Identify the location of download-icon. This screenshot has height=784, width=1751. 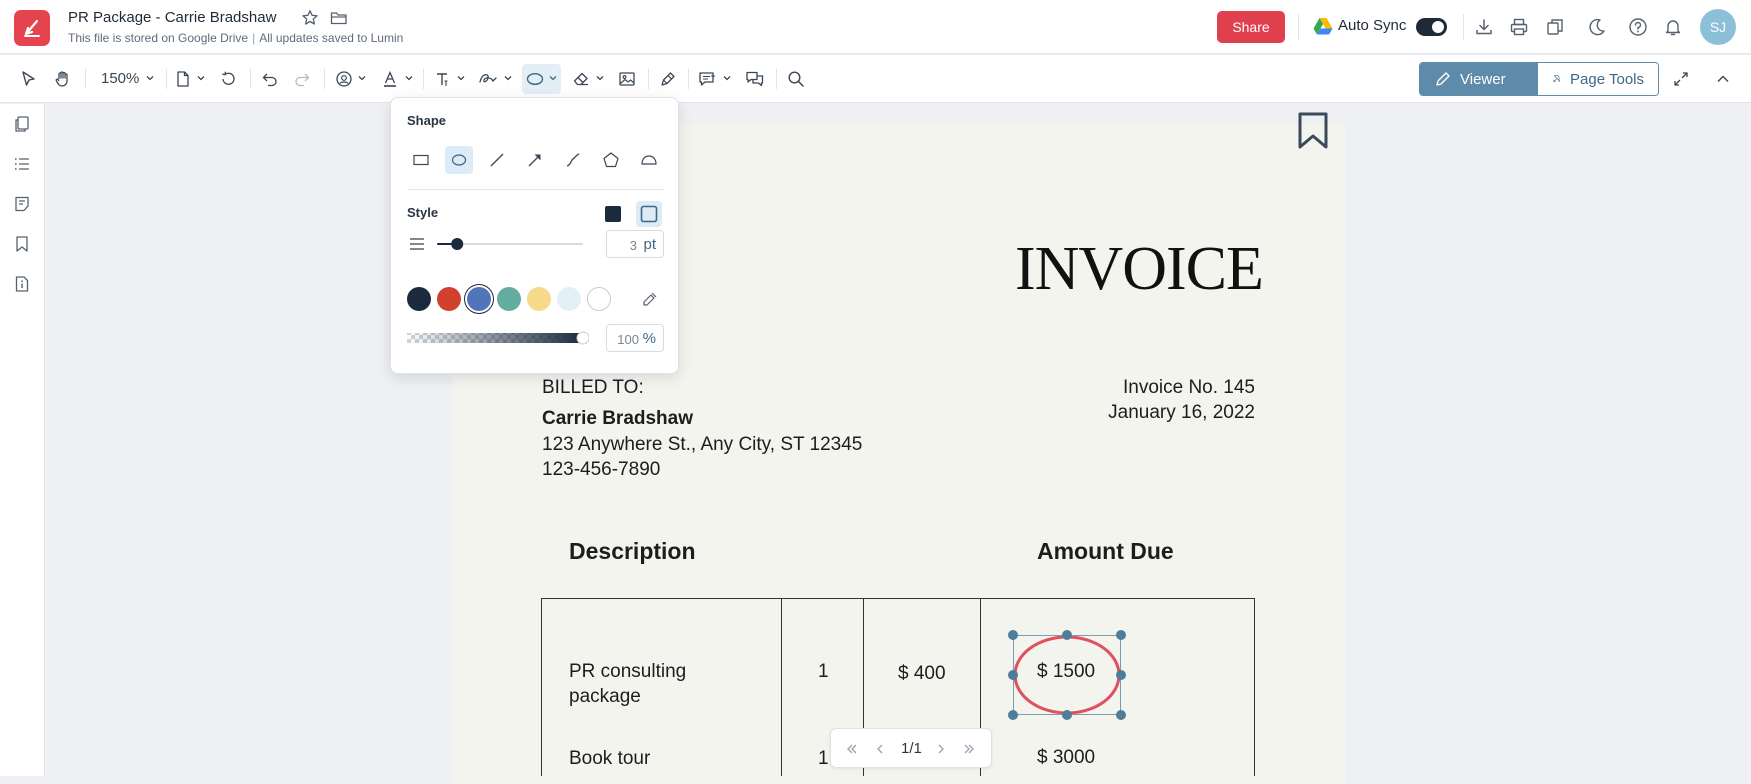
(1484, 27).